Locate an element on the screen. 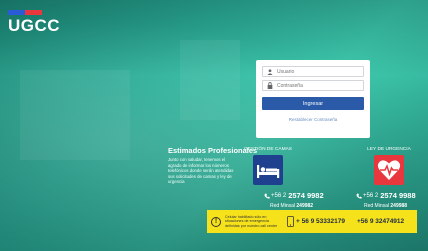  password-input is located at coordinates (317, 85).